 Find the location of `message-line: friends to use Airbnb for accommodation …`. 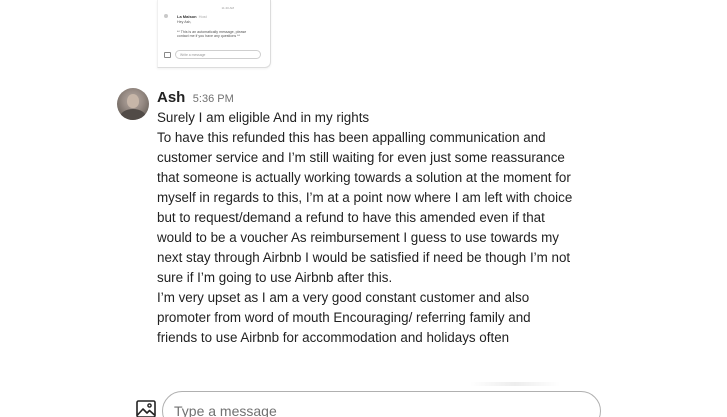

message-line: friends to use Airbnb for accommodation … is located at coordinates (333, 337).